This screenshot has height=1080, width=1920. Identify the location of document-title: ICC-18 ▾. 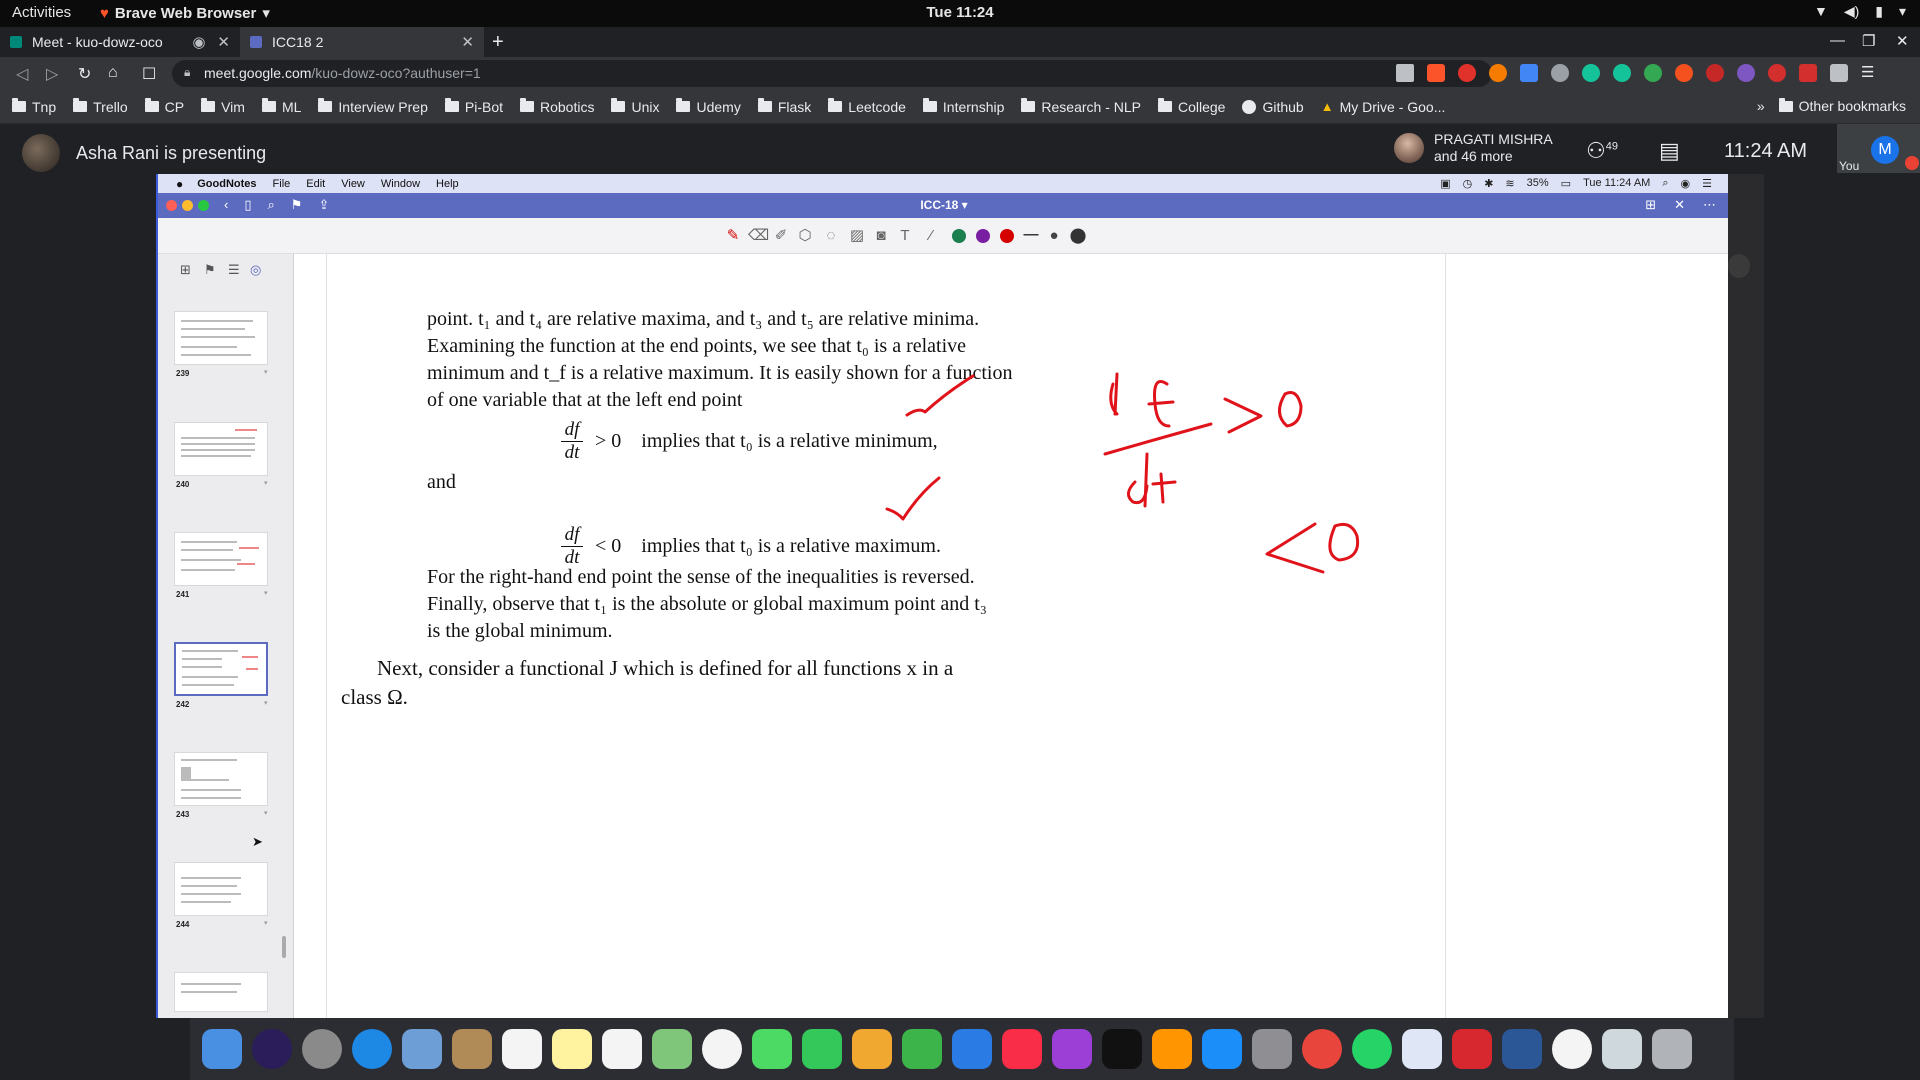
(944, 205).